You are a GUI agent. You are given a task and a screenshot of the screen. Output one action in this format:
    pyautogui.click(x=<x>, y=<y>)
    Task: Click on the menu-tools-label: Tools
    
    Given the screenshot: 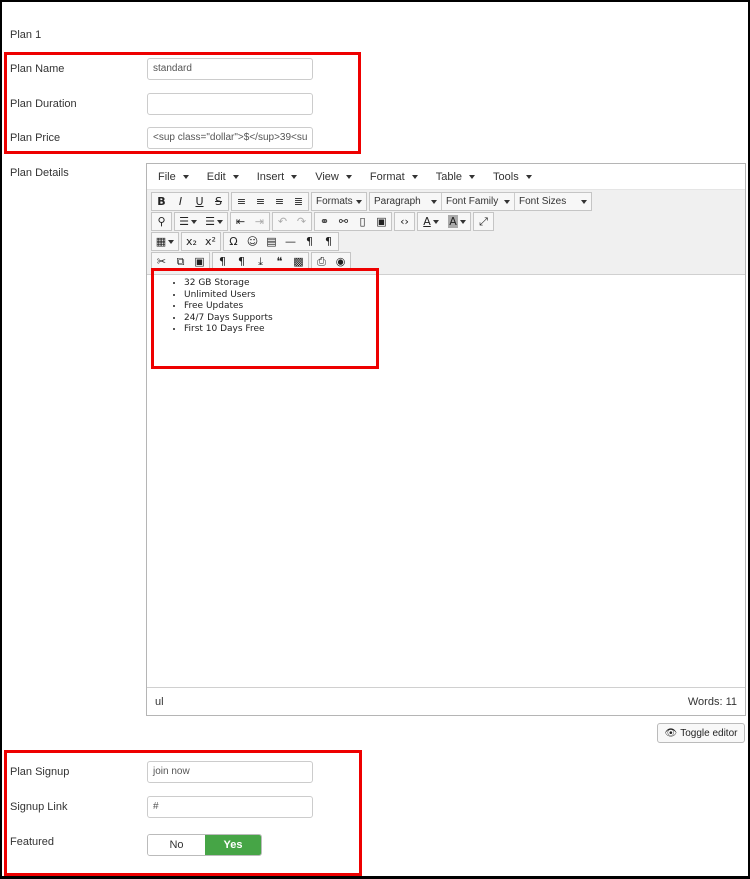 What is the action you would take?
    pyautogui.click(x=506, y=176)
    